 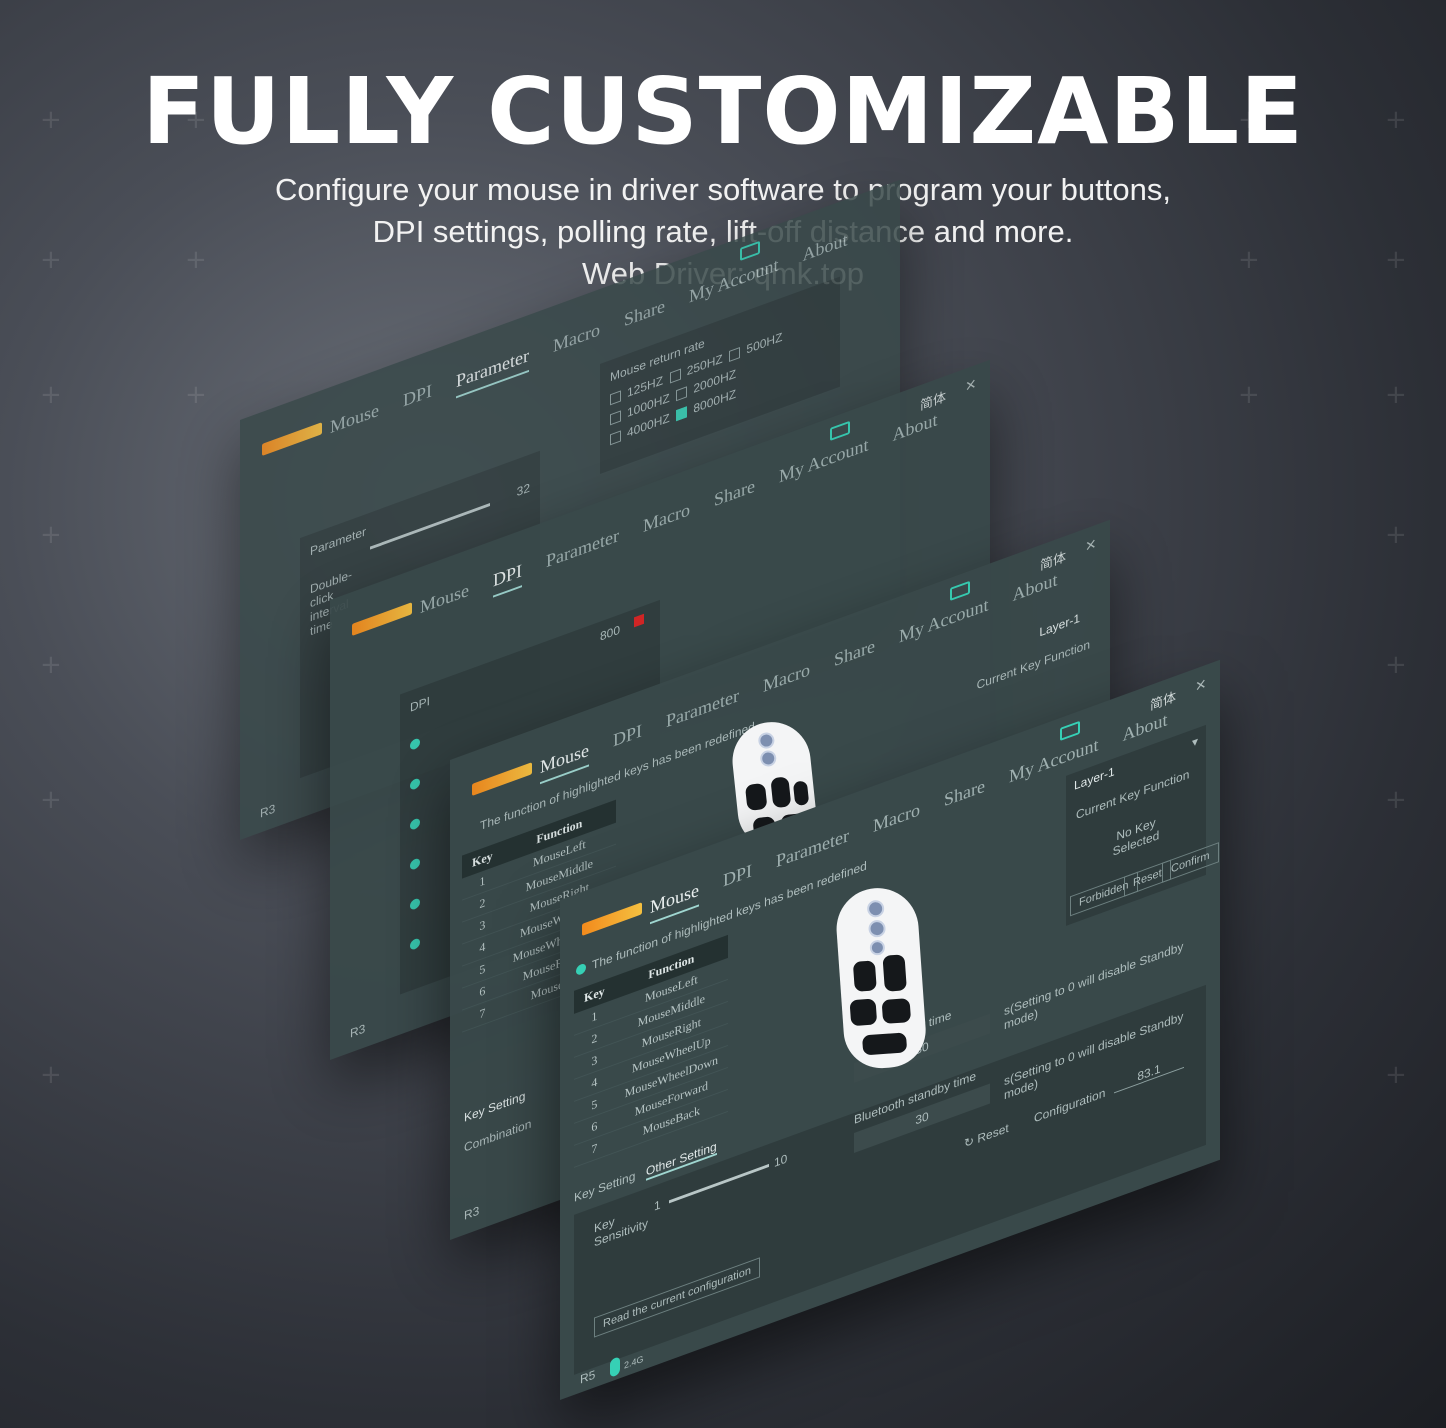 What do you see at coordinates (1070, 1105) in the screenshot?
I see `configuration-label: Configuration` at bounding box center [1070, 1105].